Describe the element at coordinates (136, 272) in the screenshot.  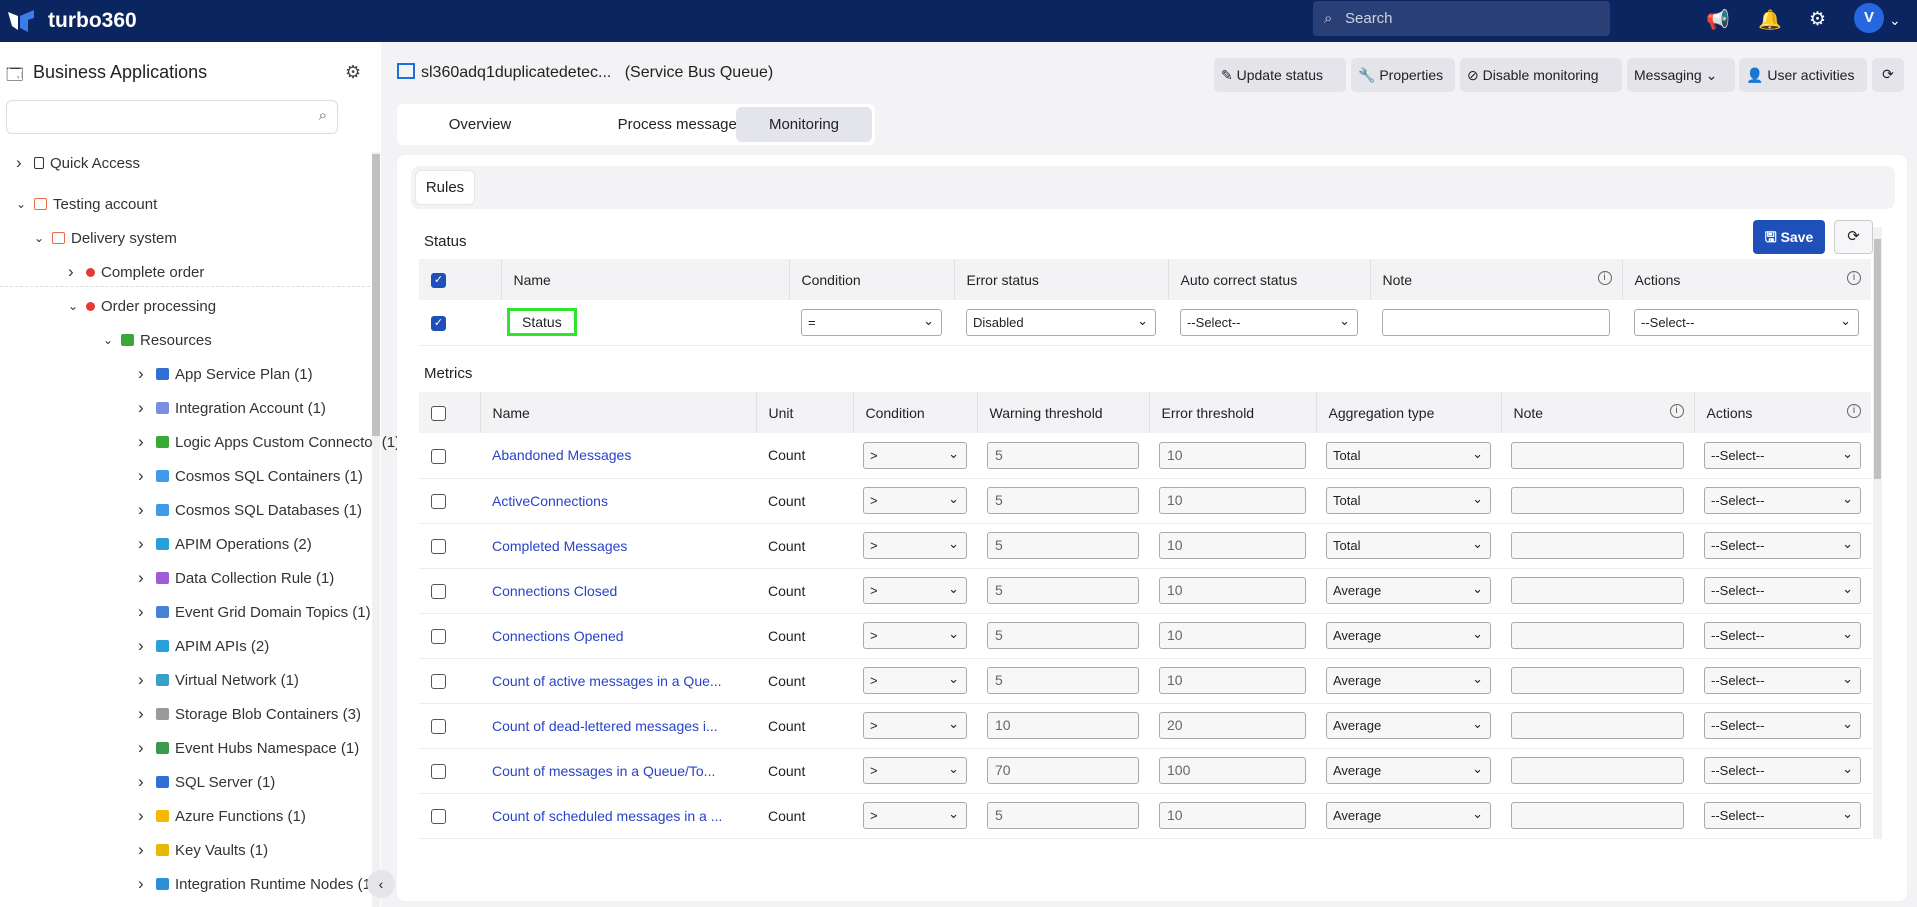
I see `sidebar-item: › Complete order` at that location.